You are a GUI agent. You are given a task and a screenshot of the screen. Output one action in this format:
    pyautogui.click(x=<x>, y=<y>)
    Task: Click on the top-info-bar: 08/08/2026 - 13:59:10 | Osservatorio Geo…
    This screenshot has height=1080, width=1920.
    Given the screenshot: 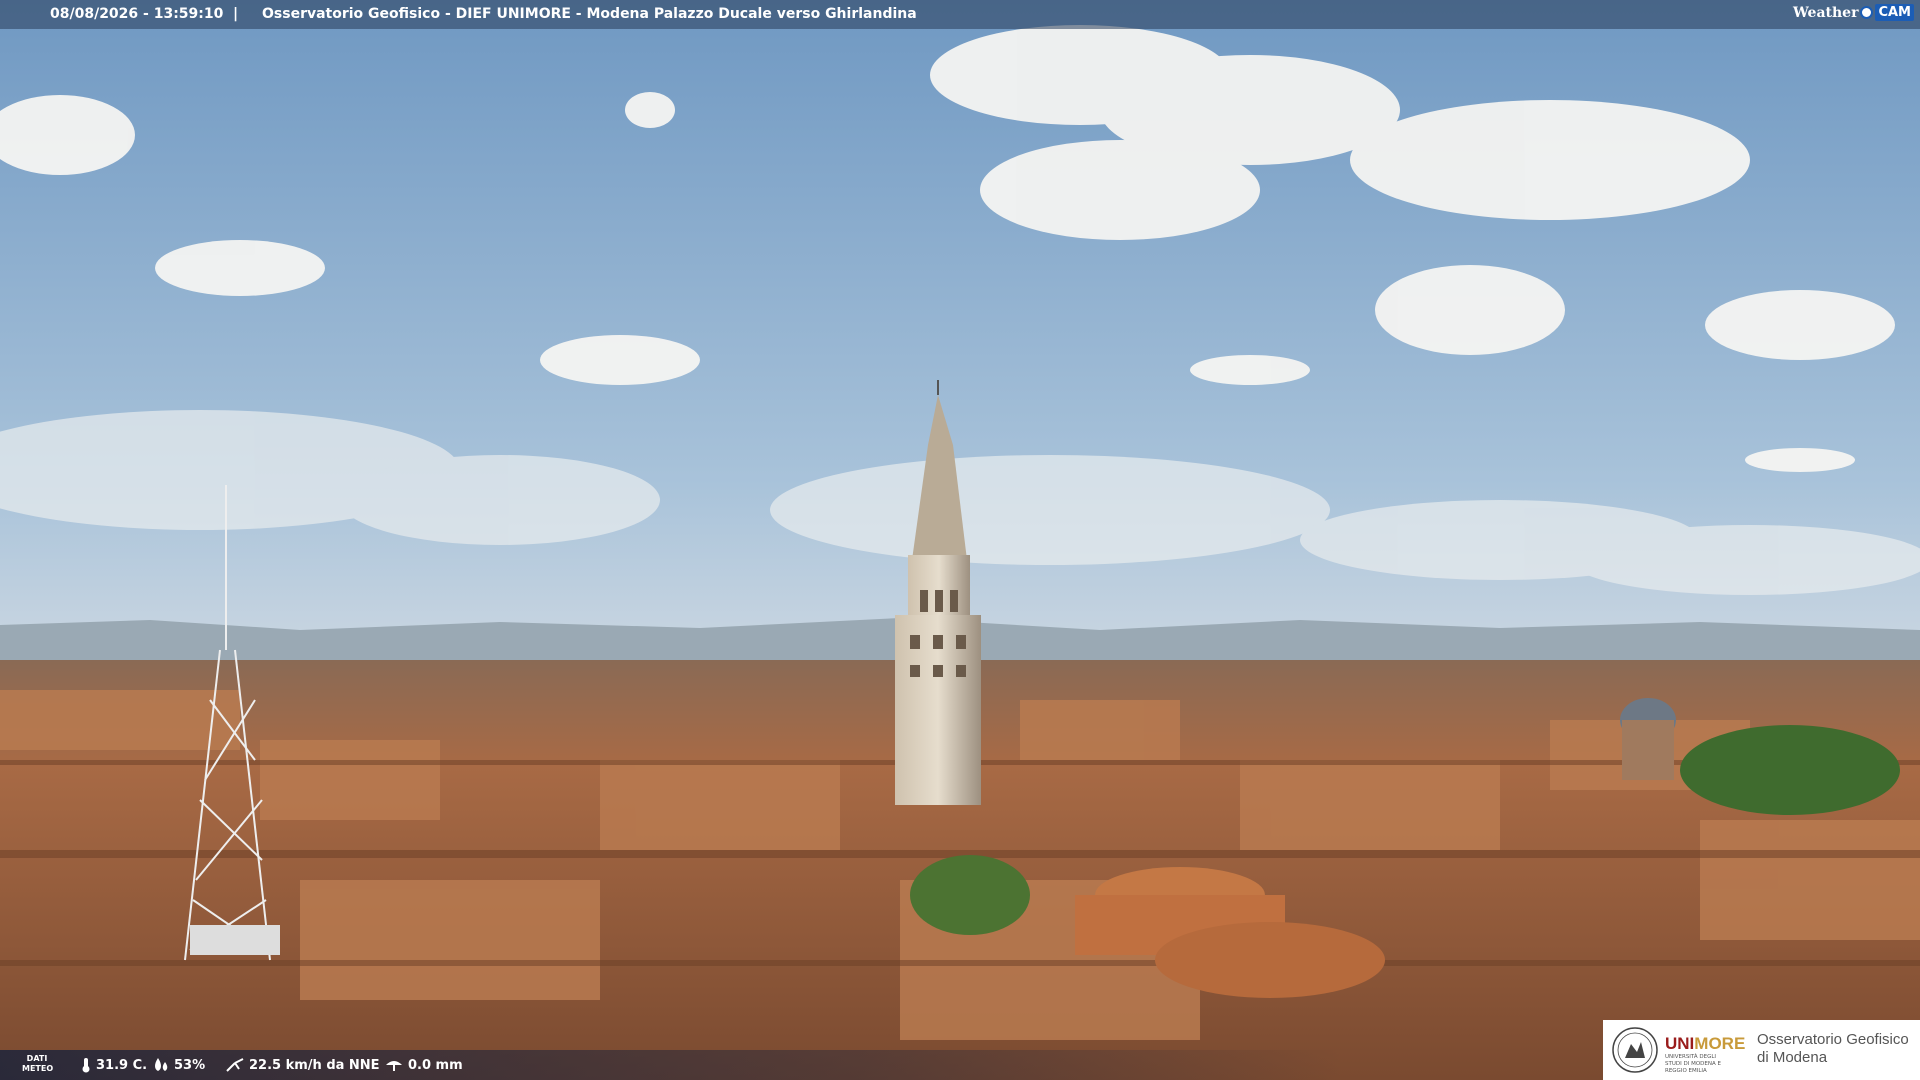 What is the action you would take?
    pyautogui.click(x=960, y=14)
    